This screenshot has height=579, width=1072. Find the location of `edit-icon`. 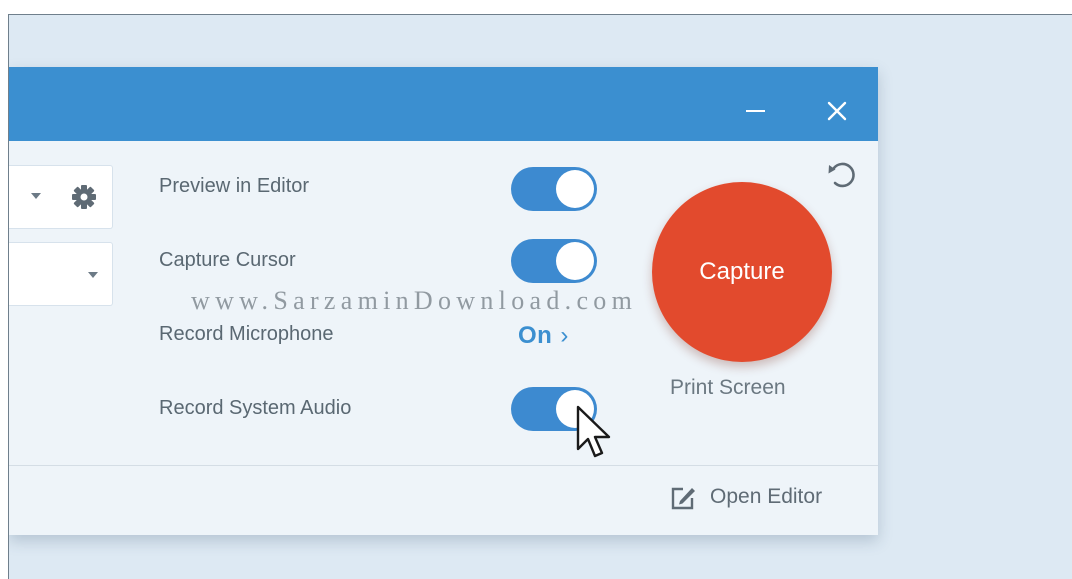

edit-icon is located at coordinates (683, 498).